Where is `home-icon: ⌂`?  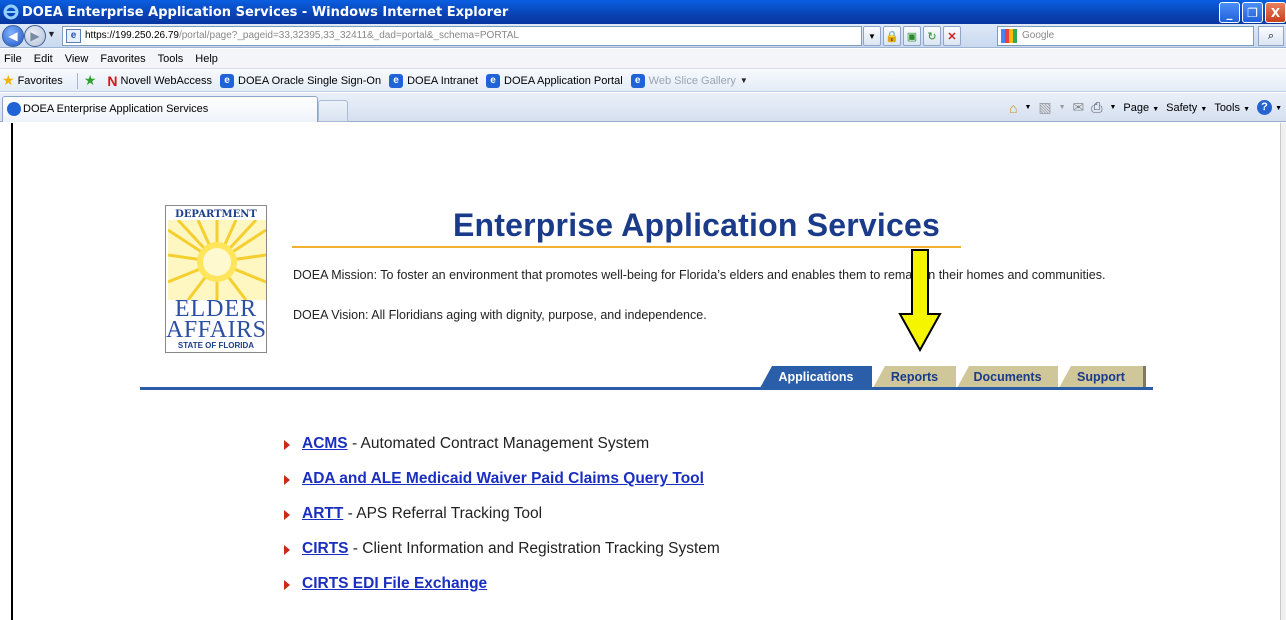 home-icon: ⌂ is located at coordinates (1013, 108).